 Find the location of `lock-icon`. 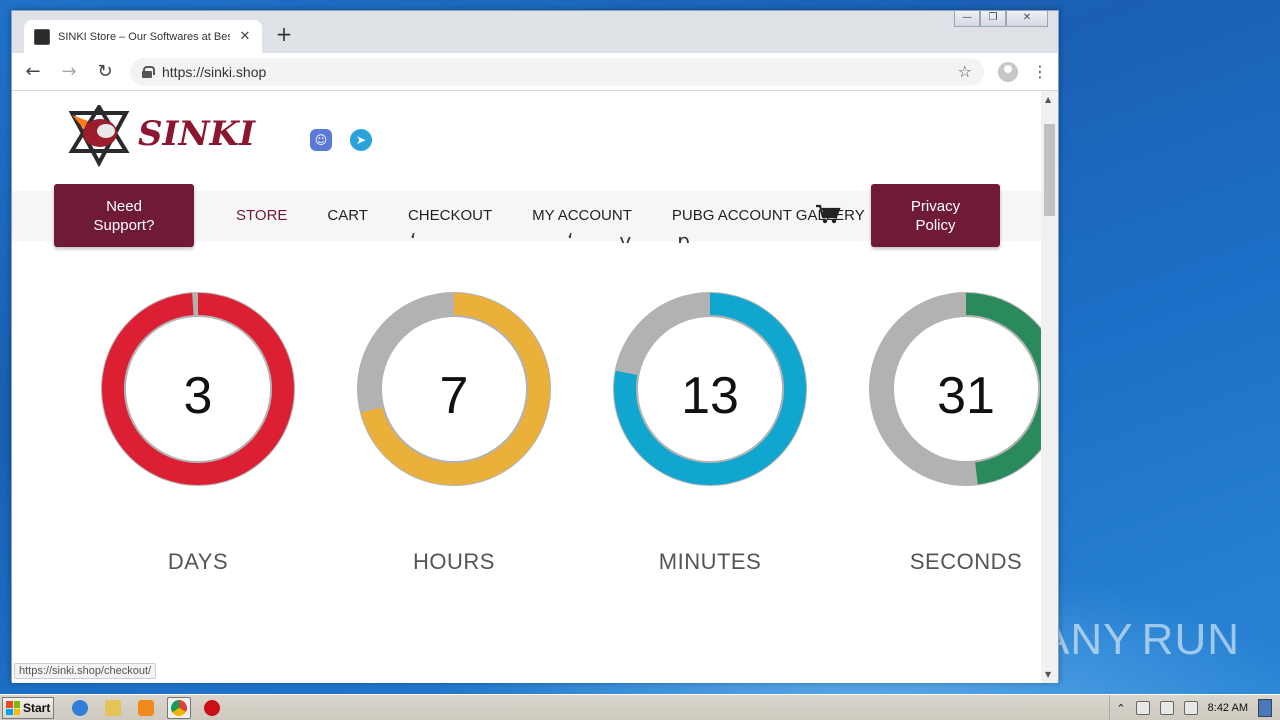

lock-icon is located at coordinates (148, 71).